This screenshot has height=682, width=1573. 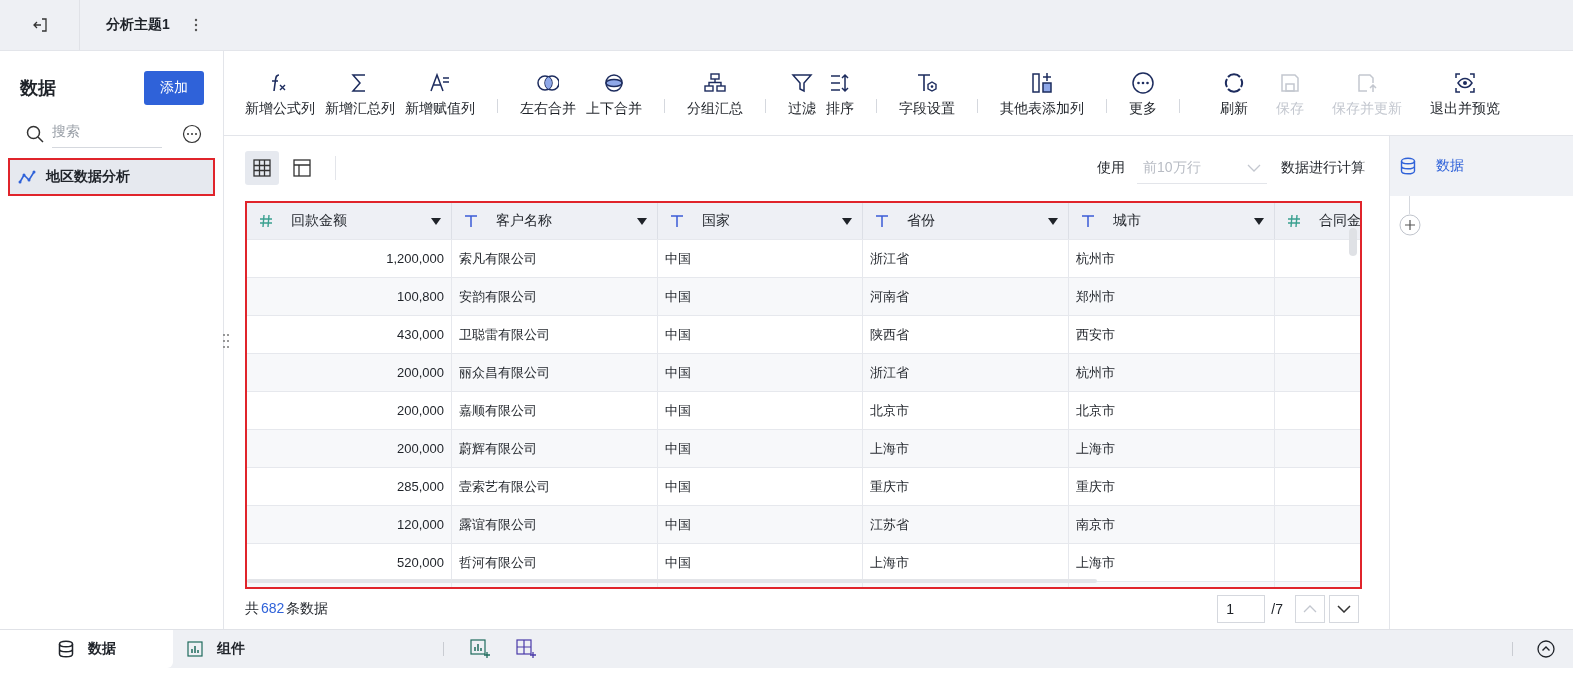 What do you see at coordinates (1465, 95) in the screenshot?
I see `toolbar-button: 退出并预览` at bounding box center [1465, 95].